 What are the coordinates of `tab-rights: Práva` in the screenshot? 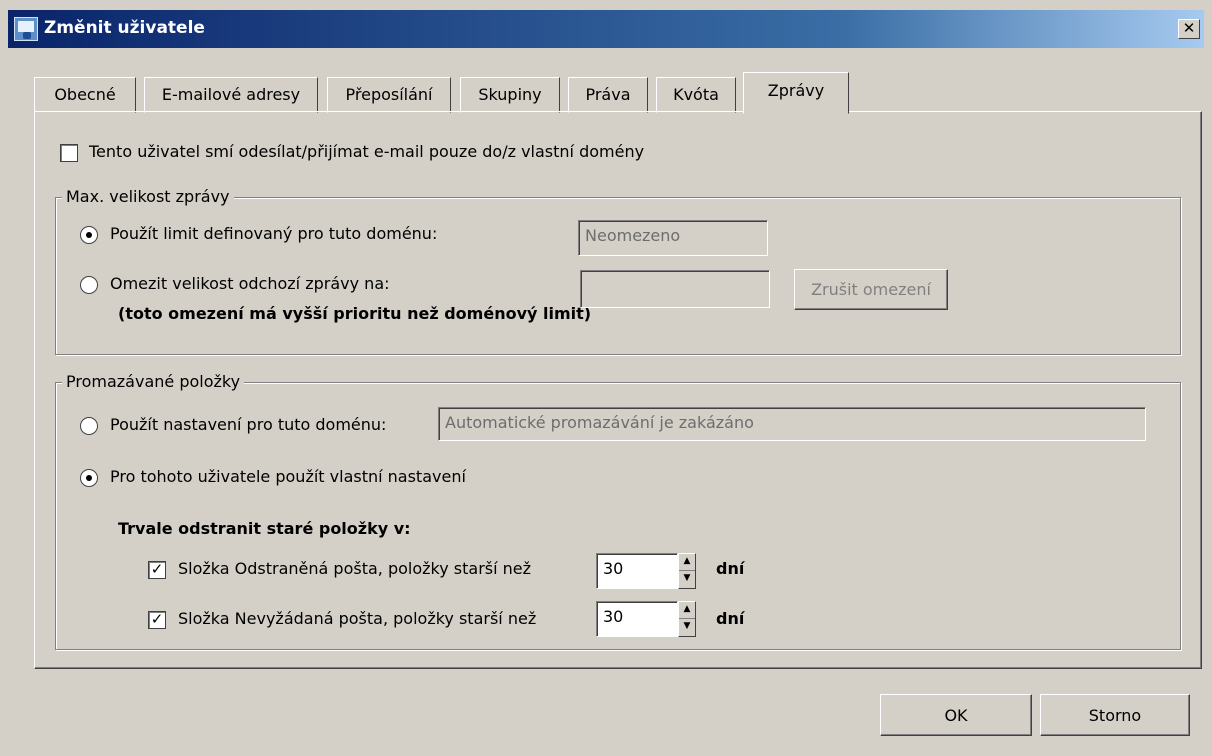 It's located at (608, 95).